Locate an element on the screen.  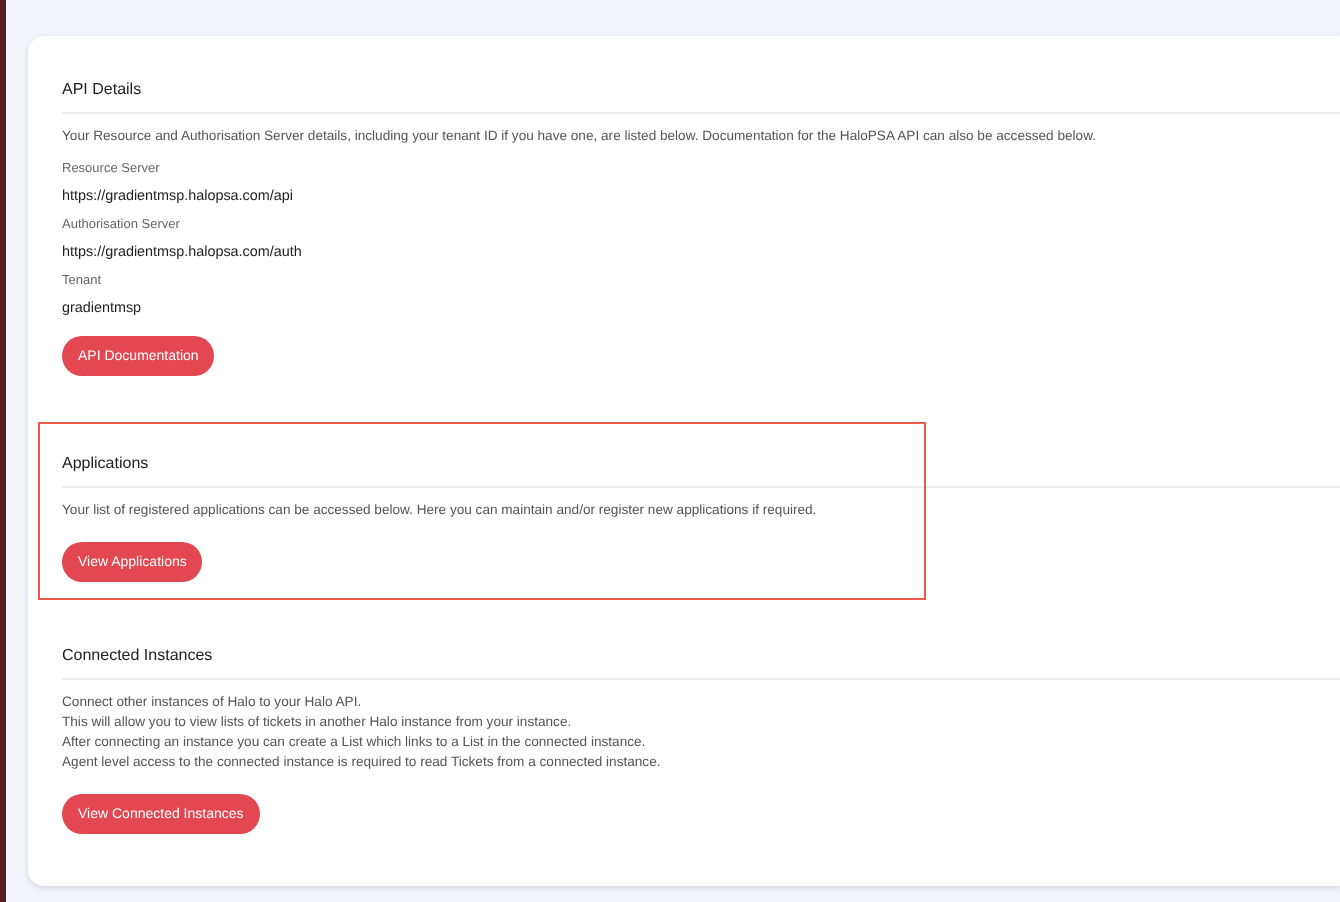
section-title: Applications is located at coordinates (105, 463).